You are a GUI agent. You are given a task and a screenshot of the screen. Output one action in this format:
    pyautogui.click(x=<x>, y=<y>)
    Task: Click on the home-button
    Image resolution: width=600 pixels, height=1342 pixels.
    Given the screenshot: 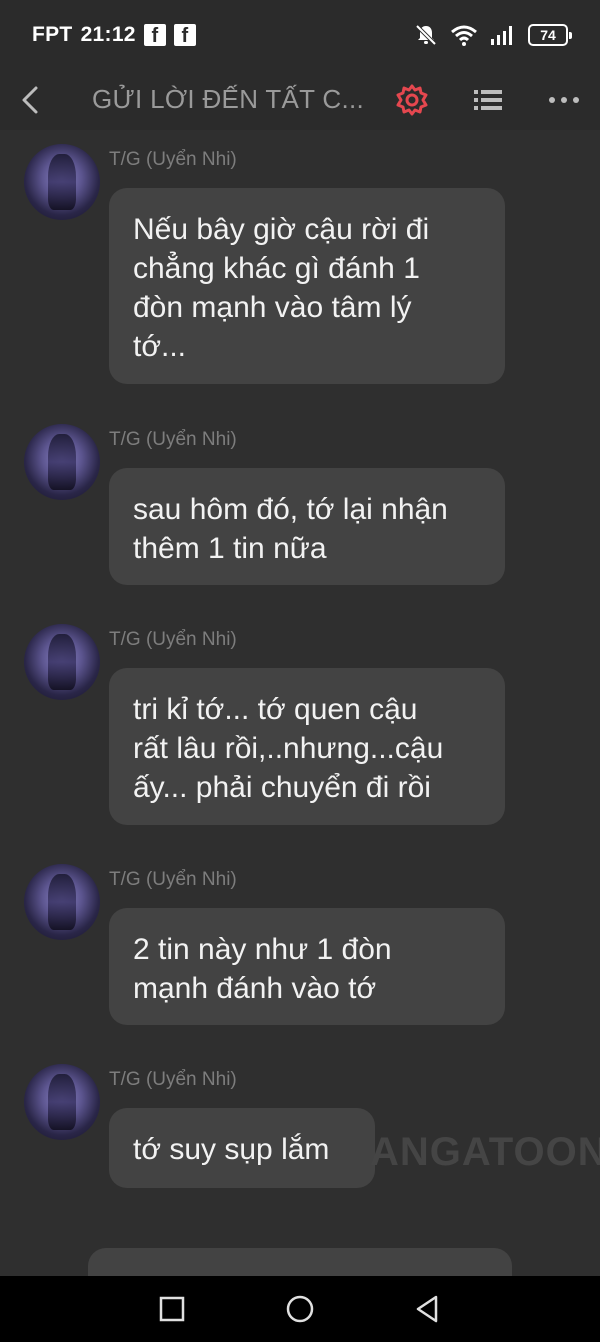 What is the action you would take?
    pyautogui.click(x=300, y=1309)
    